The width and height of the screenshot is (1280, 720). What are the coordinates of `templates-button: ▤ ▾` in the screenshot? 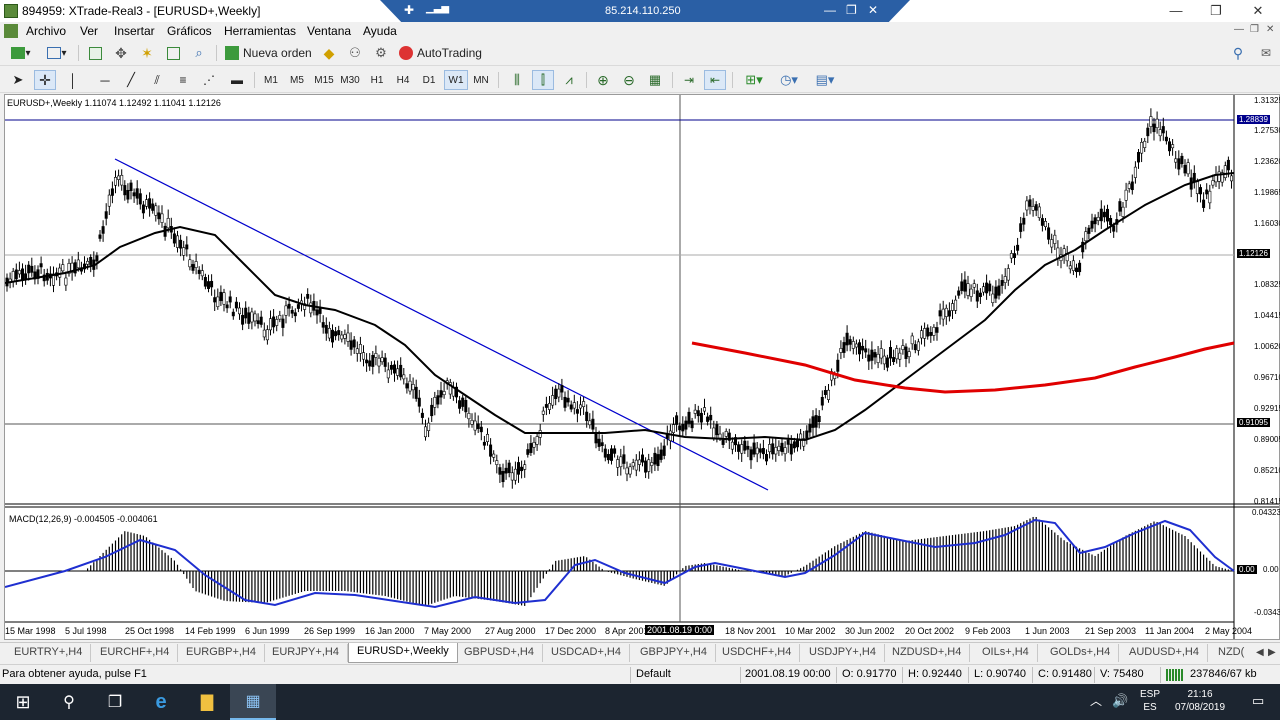 It's located at (825, 80).